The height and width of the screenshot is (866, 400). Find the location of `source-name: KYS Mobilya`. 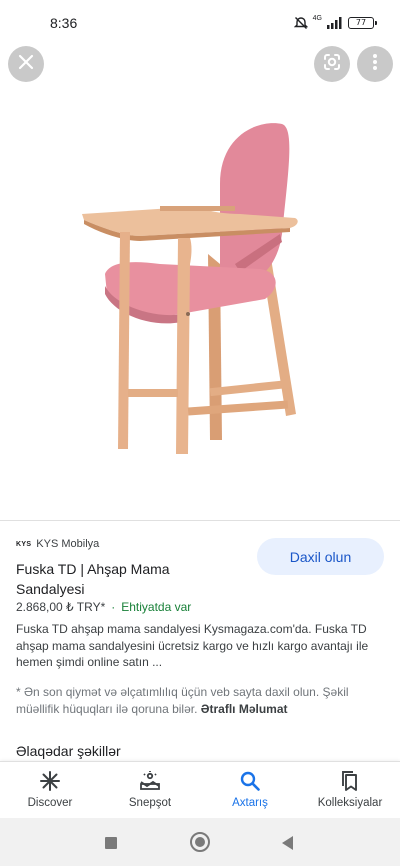

source-name: KYS Mobilya is located at coordinates (68, 544).